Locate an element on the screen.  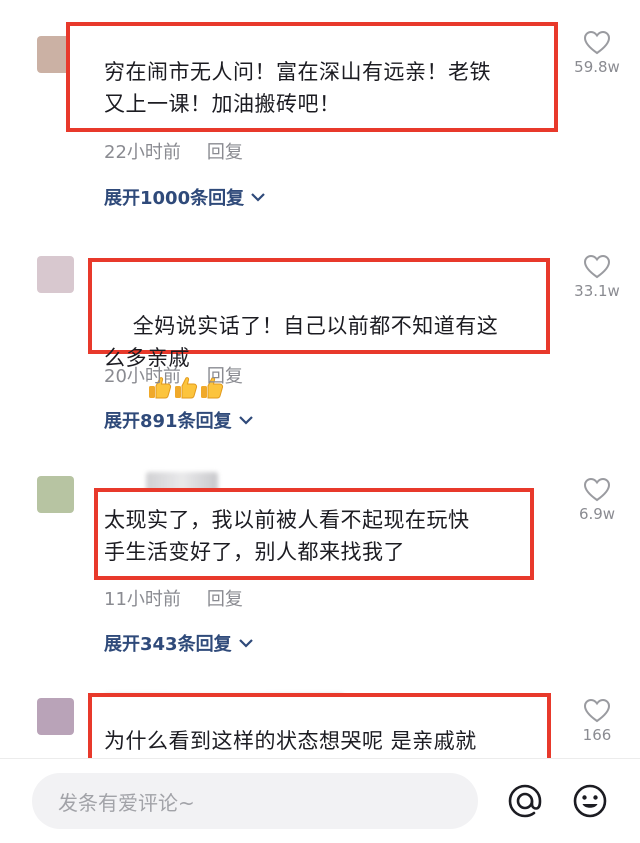
expand-replies-link: 展开891条回复 is located at coordinates (179, 420).